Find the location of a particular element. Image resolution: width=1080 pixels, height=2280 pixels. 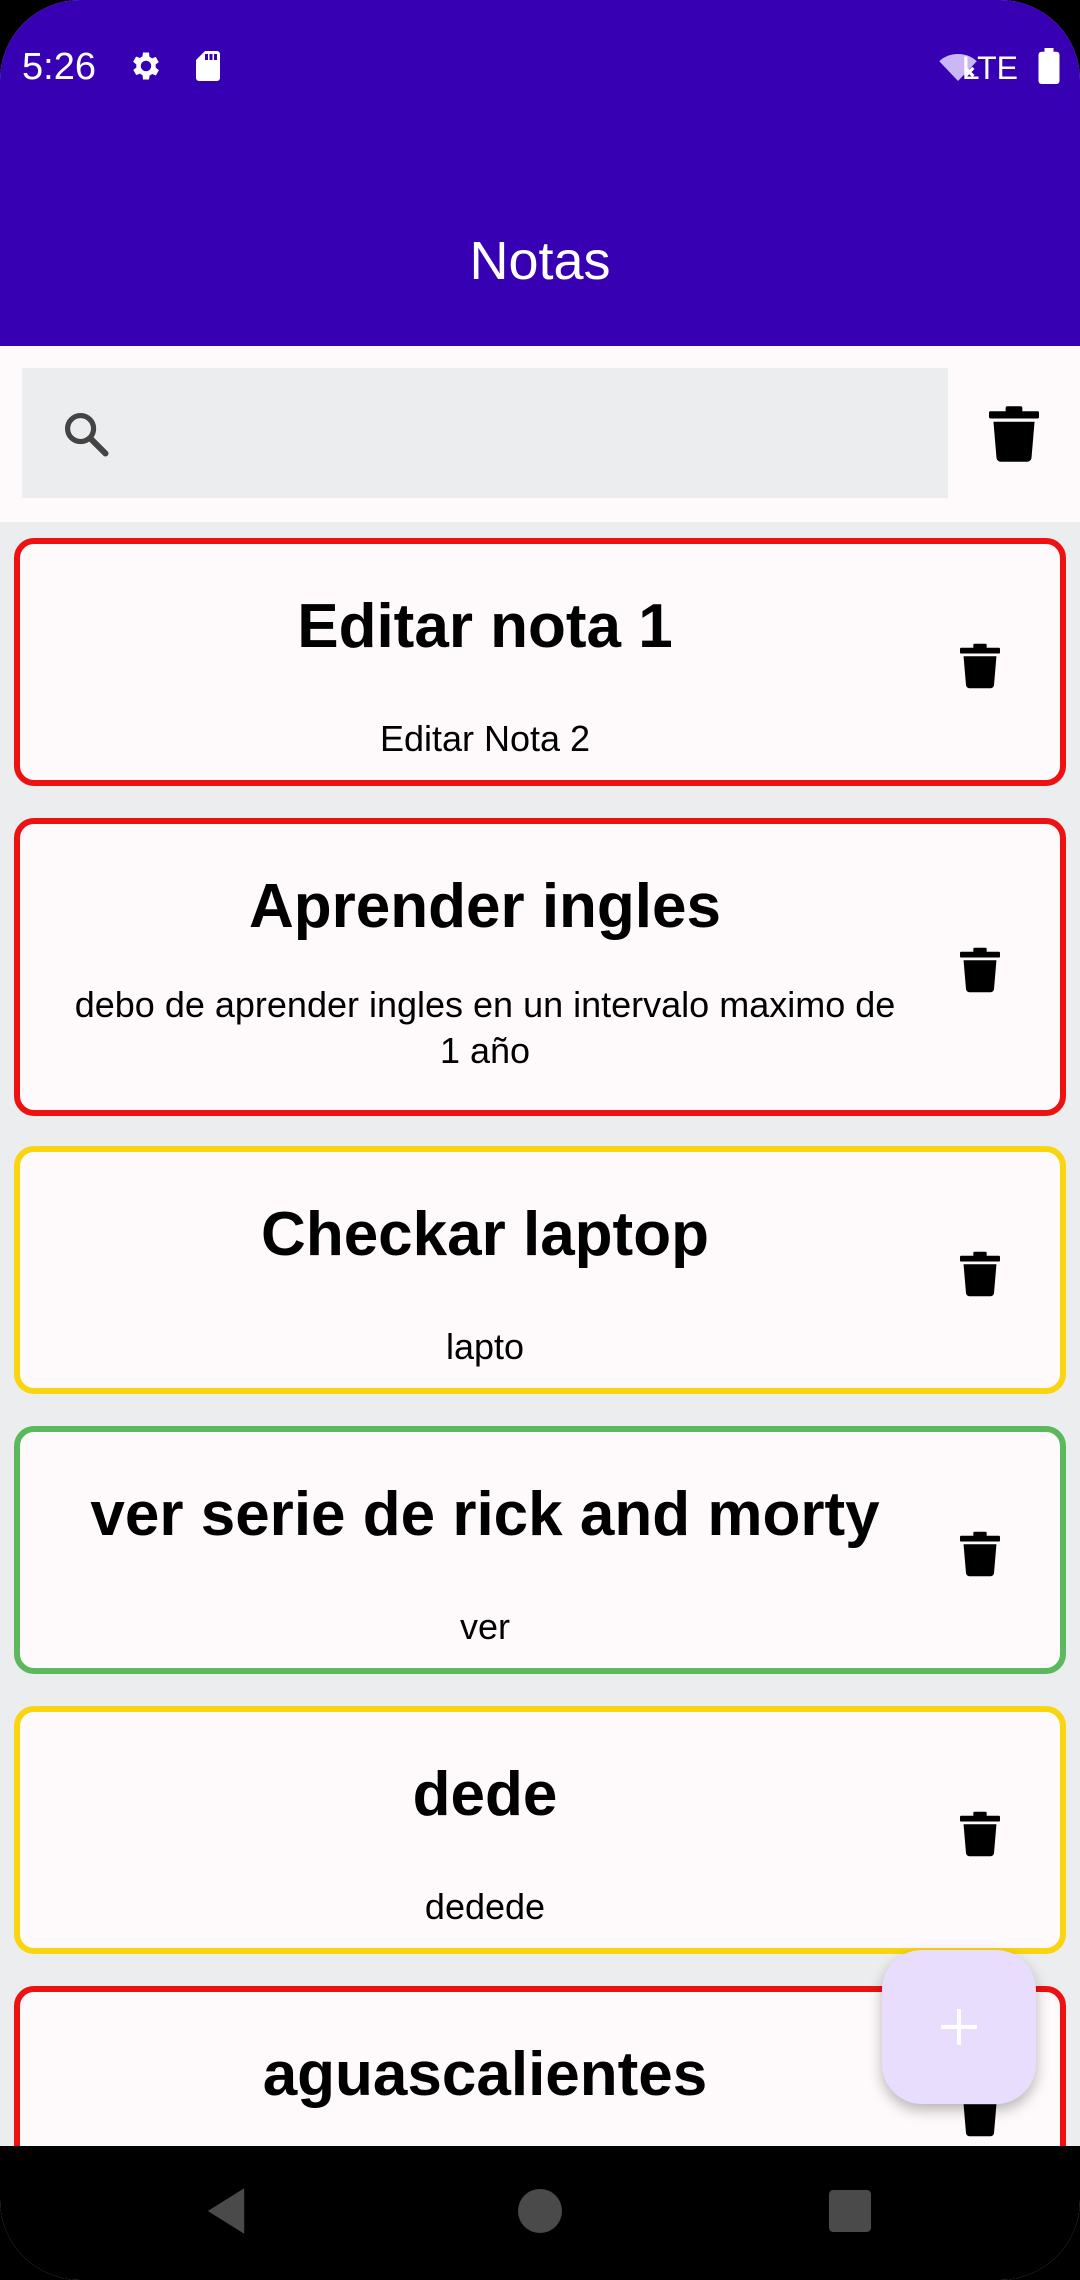

battery-icon is located at coordinates (1049, 66).